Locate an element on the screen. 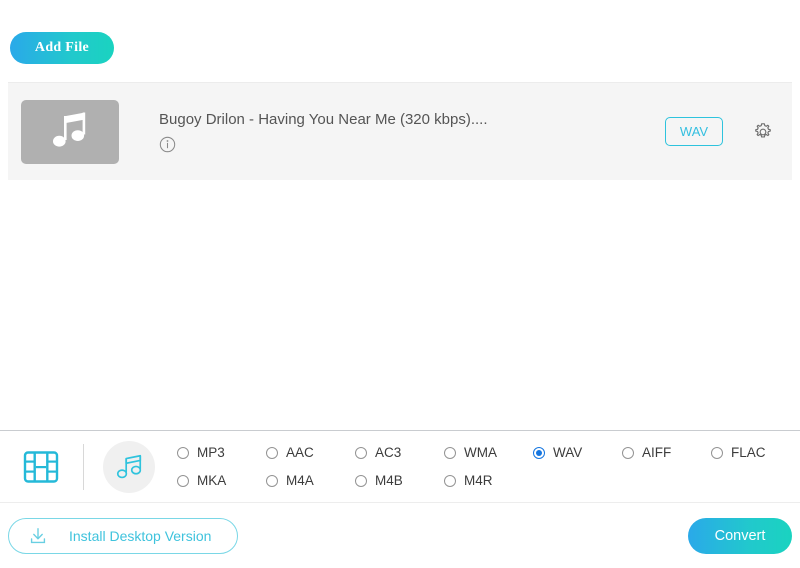  tab-audio is located at coordinates (129, 466).